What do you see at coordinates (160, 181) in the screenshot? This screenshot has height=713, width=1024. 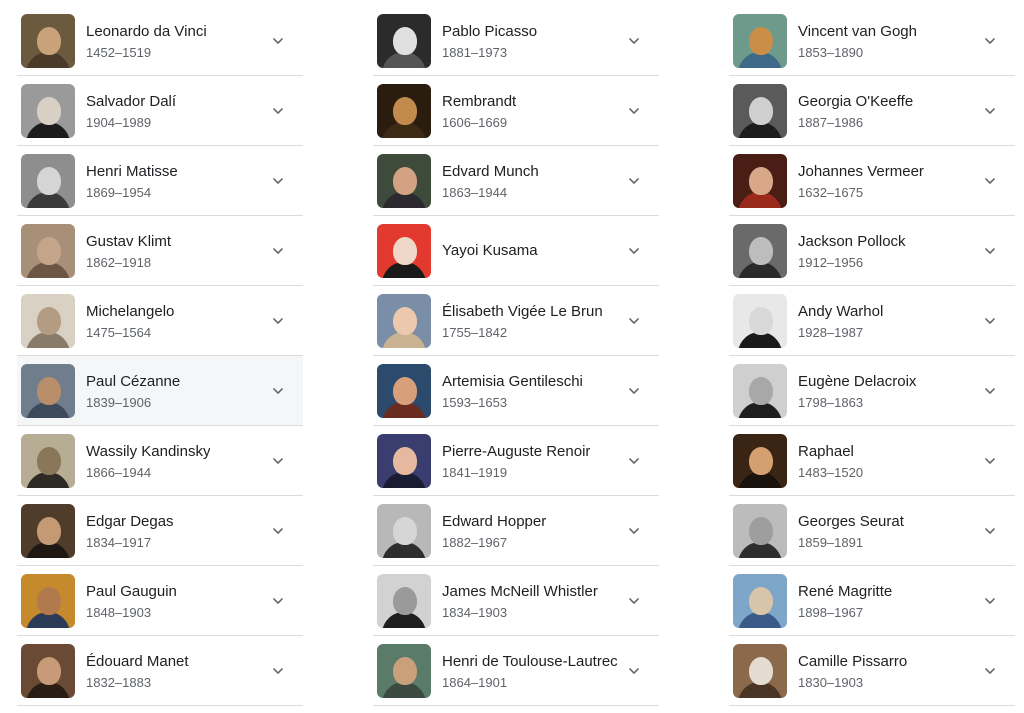 I see `artist-list-item: Henri Matisse 1869–1954` at bounding box center [160, 181].